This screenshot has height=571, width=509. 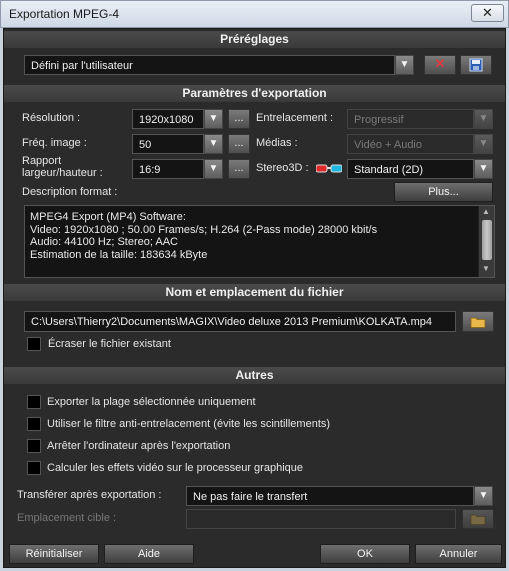 What do you see at coordinates (54, 554) in the screenshot?
I see `reset-button: Réinitialiser` at bounding box center [54, 554].